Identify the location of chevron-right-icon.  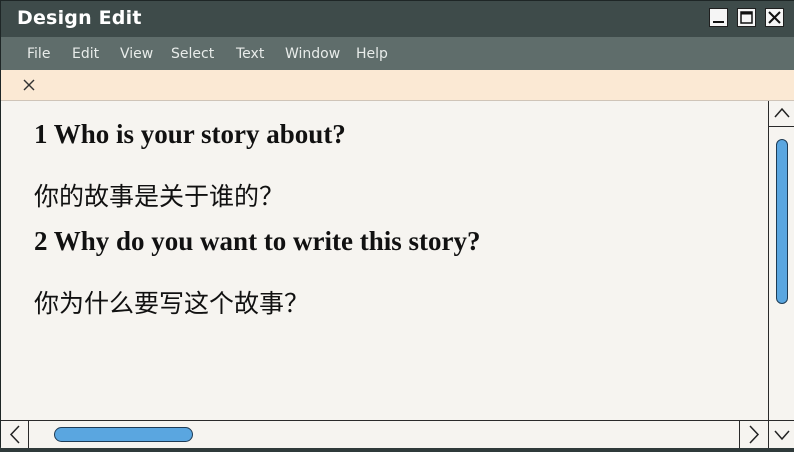
(754, 434).